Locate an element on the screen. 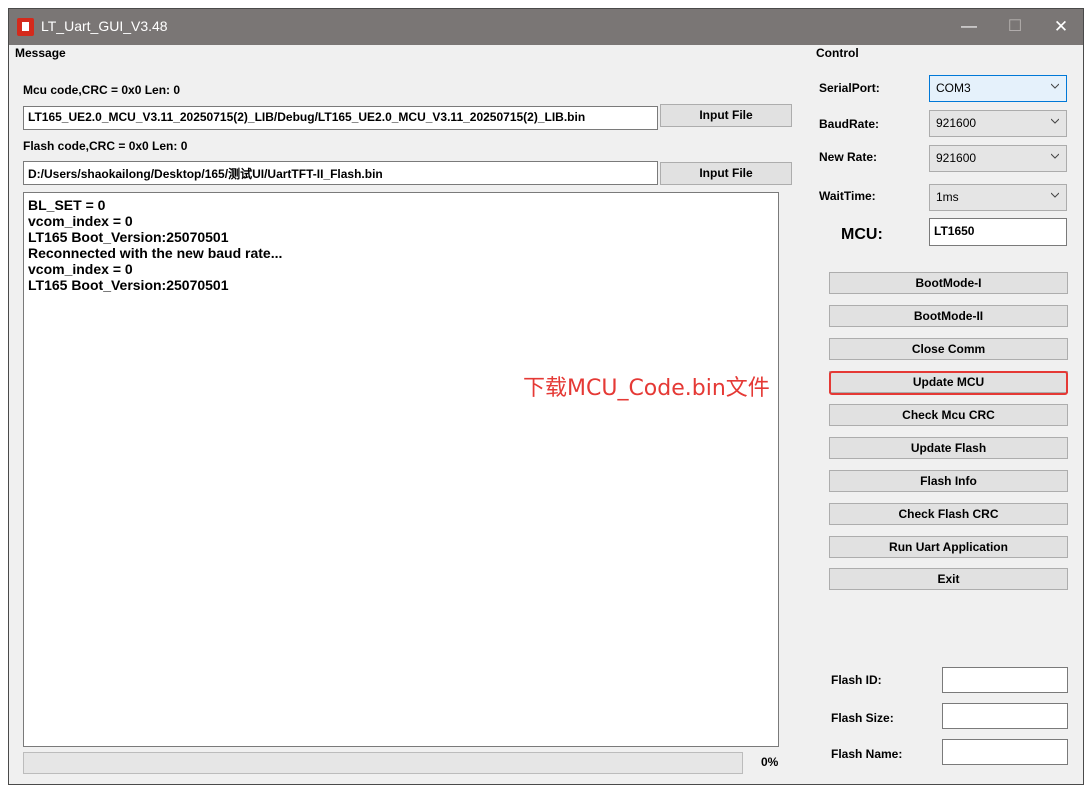  minimize-button: — is located at coordinates (969, 27).